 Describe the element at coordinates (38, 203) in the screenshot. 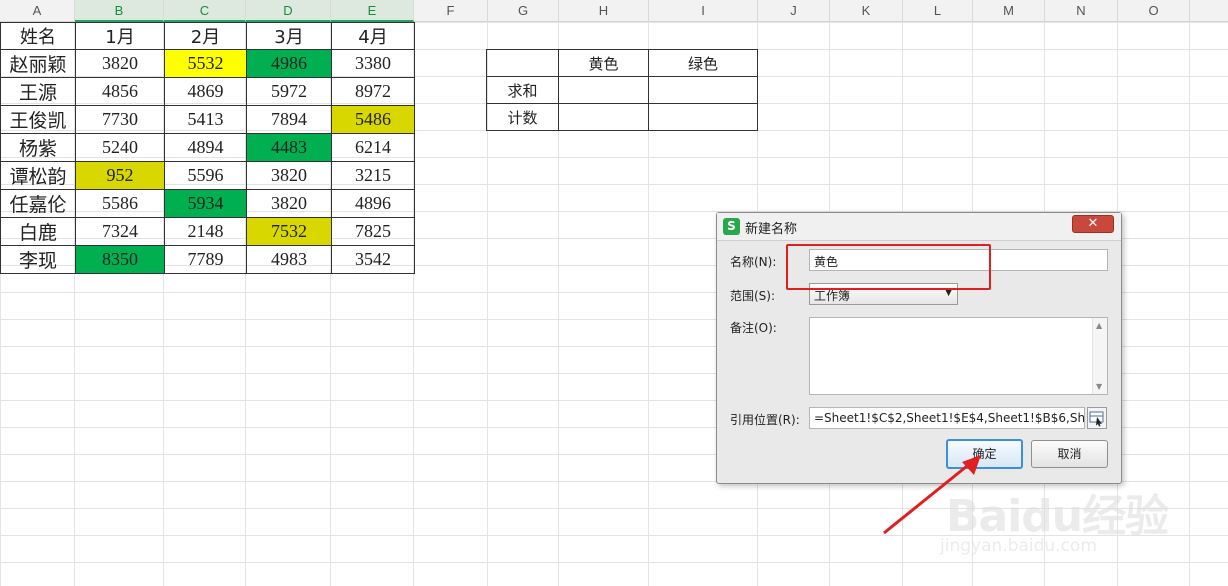

I see `name-cell: 任嘉伦` at that location.